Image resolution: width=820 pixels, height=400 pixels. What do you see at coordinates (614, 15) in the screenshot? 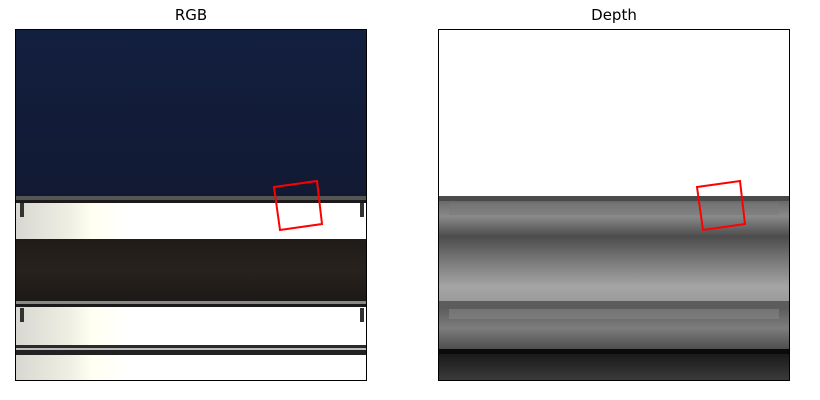
I see `depth-panel-title: Depth` at bounding box center [614, 15].